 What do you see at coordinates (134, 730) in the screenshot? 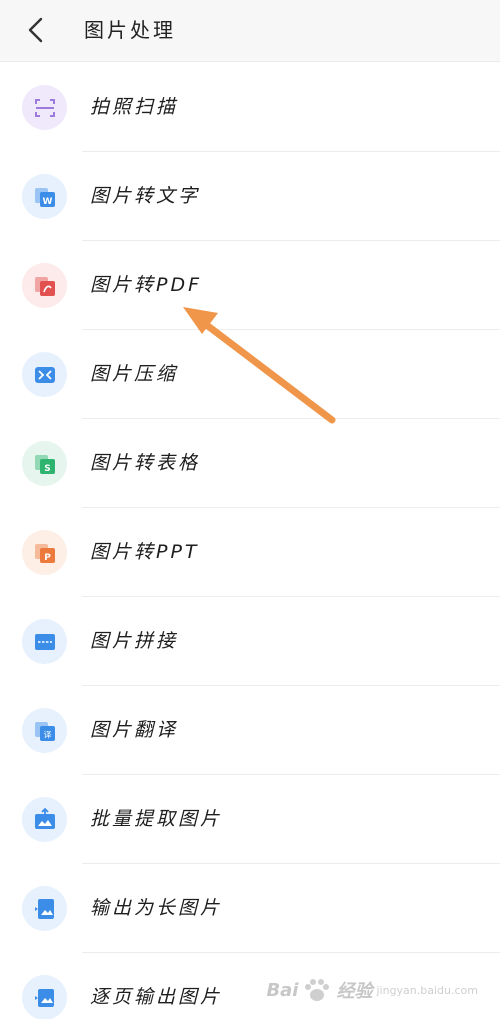
I see `tool-label: 图片翻译` at bounding box center [134, 730].